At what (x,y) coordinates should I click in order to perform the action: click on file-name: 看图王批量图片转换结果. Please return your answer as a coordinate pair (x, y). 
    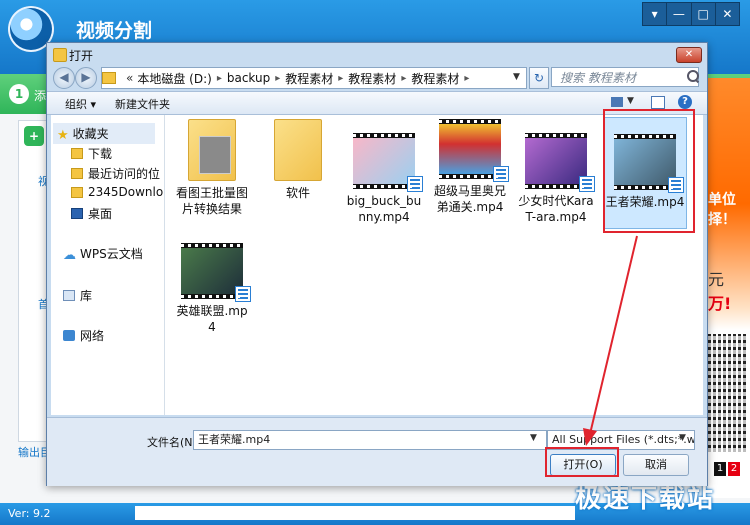
    Looking at the image, I should click on (211, 201).